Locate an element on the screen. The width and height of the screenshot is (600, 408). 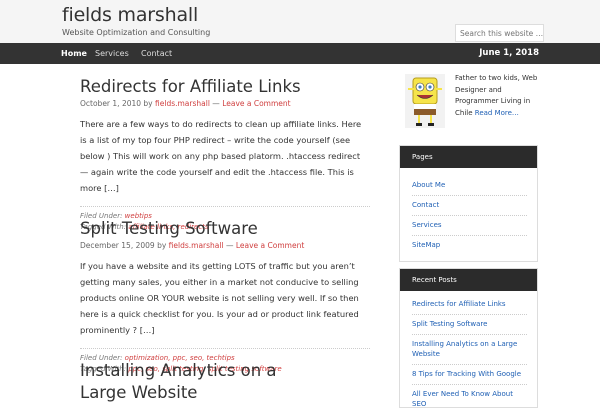
site-description: Website Optimization and Consulting is located at coordinates (136, 32).